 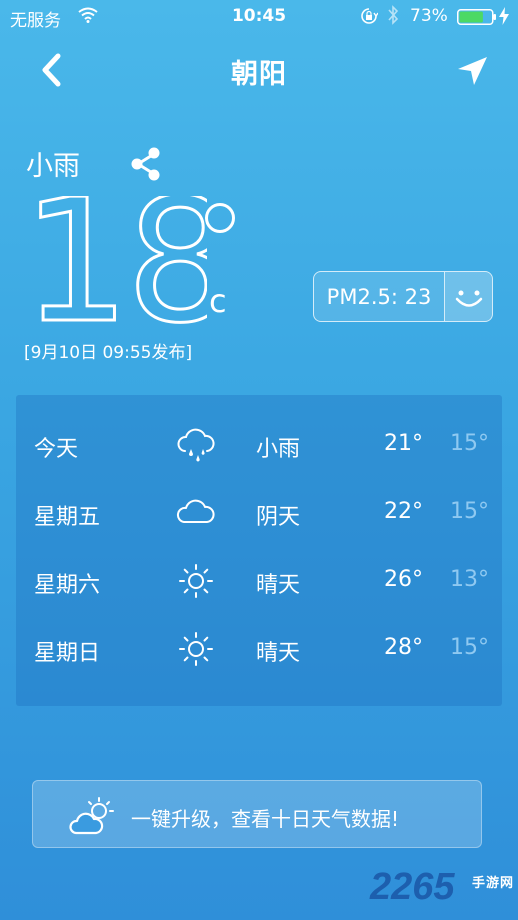 I want to click on temperature-unit: C, so click(x=218, y=301).